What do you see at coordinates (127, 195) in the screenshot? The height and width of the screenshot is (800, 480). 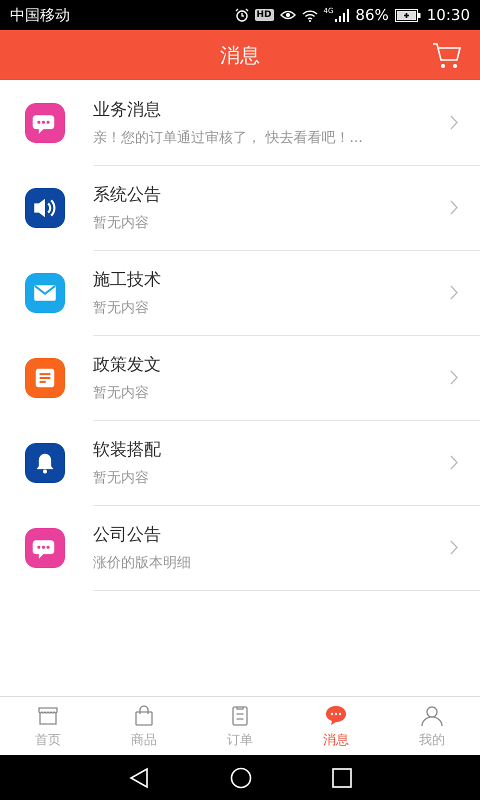 I see `category-title: 系统公告` at bounding box center [127, 195].